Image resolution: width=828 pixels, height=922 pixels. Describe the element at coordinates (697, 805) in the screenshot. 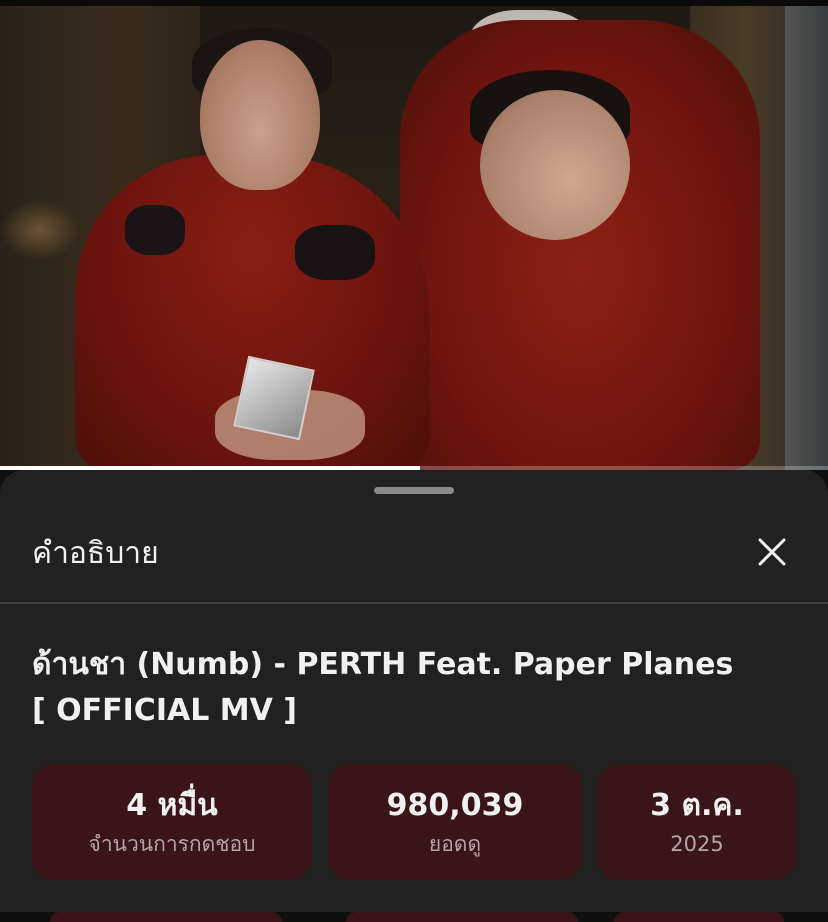

I see `publish-date: 3 ต.ค.` at that location.